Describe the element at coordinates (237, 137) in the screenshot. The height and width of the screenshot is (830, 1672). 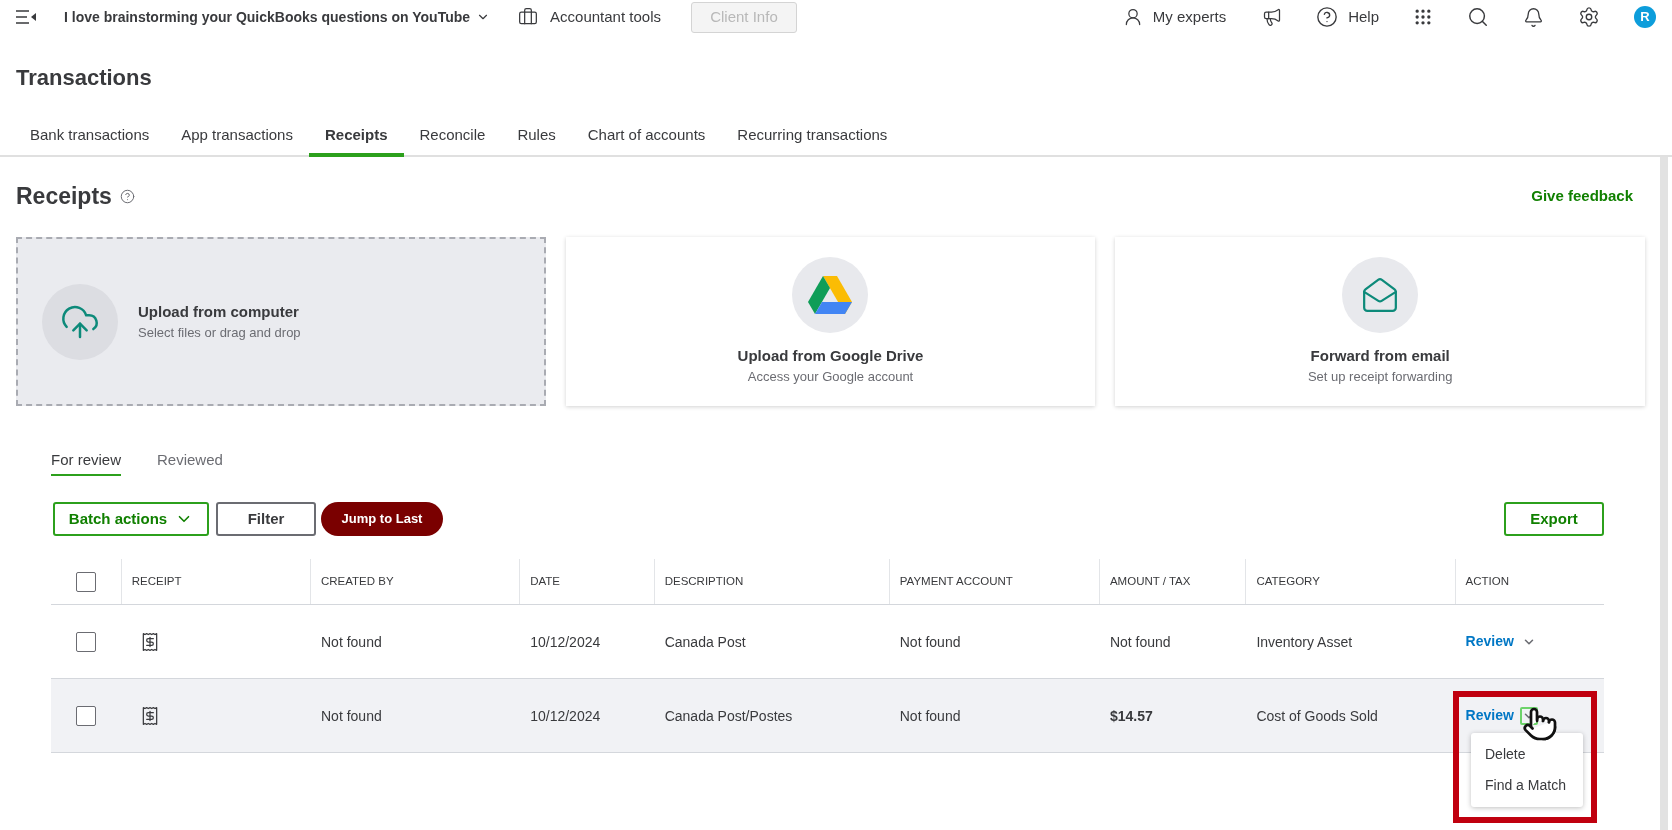
I see `nav-tab: App transactions` at that location.